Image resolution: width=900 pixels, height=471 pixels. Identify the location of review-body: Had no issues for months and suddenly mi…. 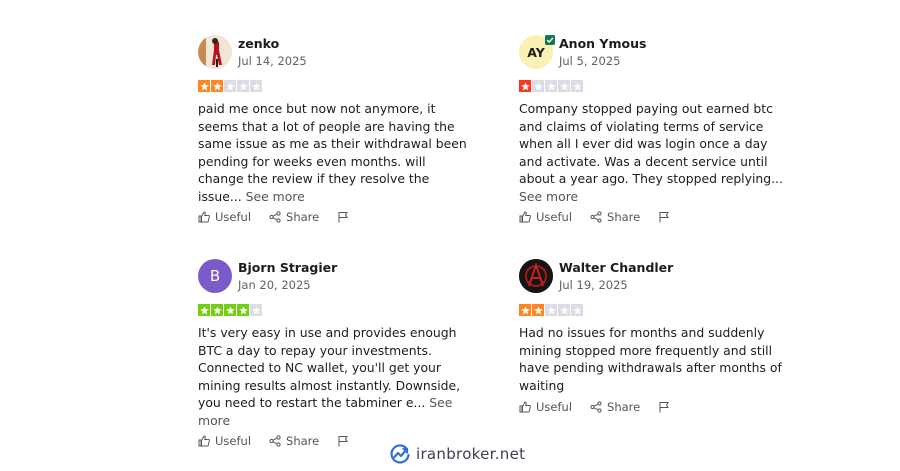
(650, 359).